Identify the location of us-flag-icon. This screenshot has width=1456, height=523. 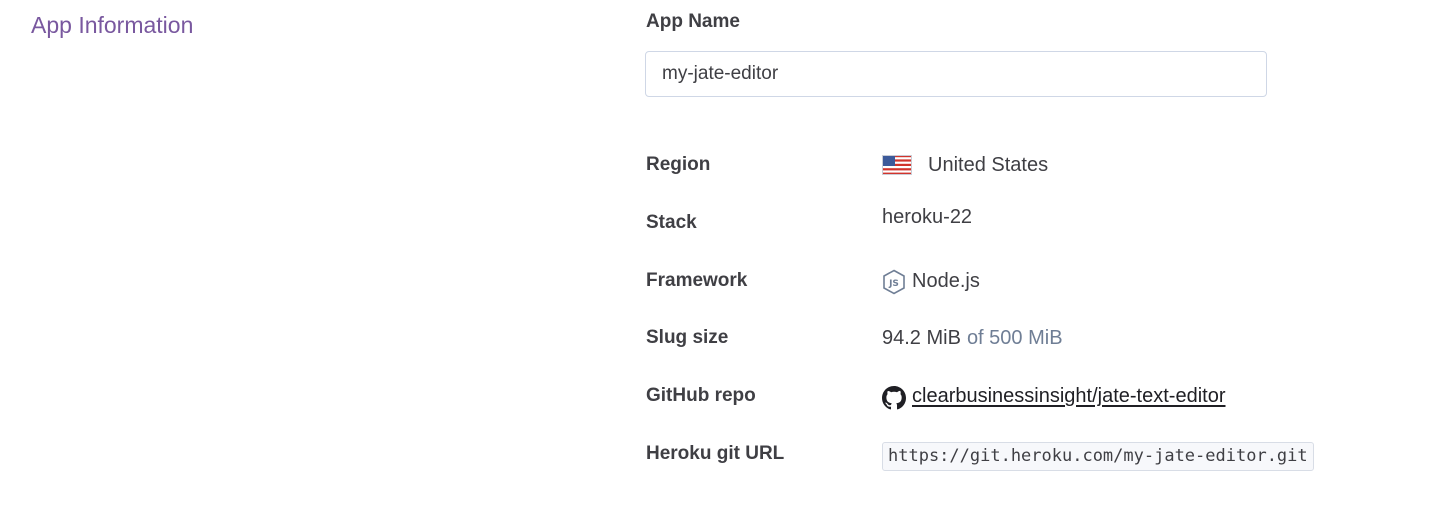
(897, 164).